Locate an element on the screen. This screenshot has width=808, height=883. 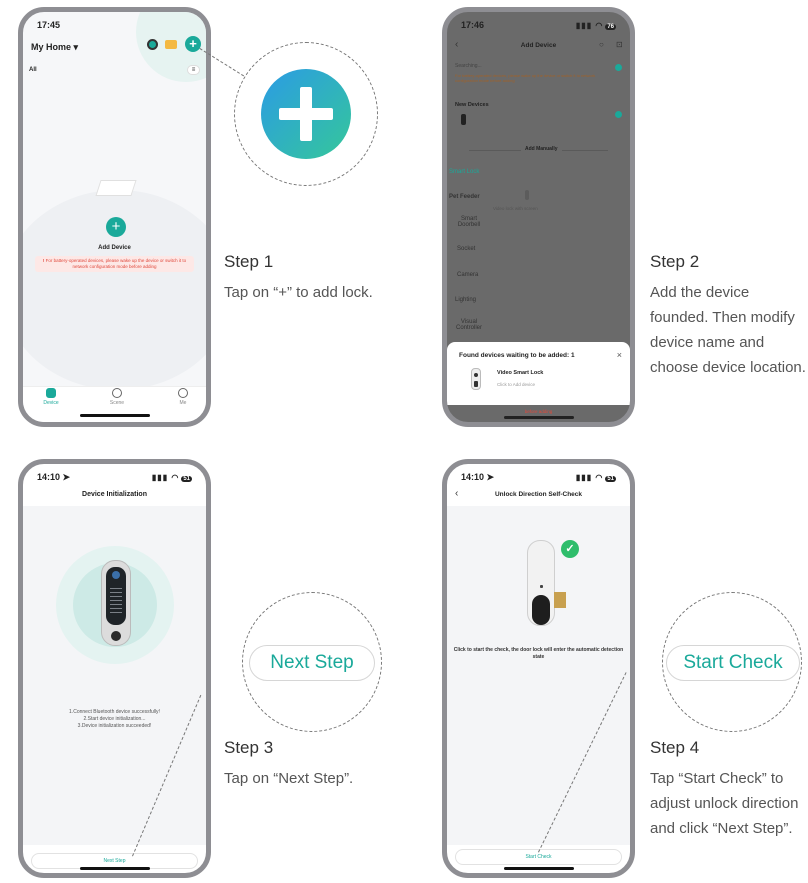
lock-handle is located at coordinates (541, 610).